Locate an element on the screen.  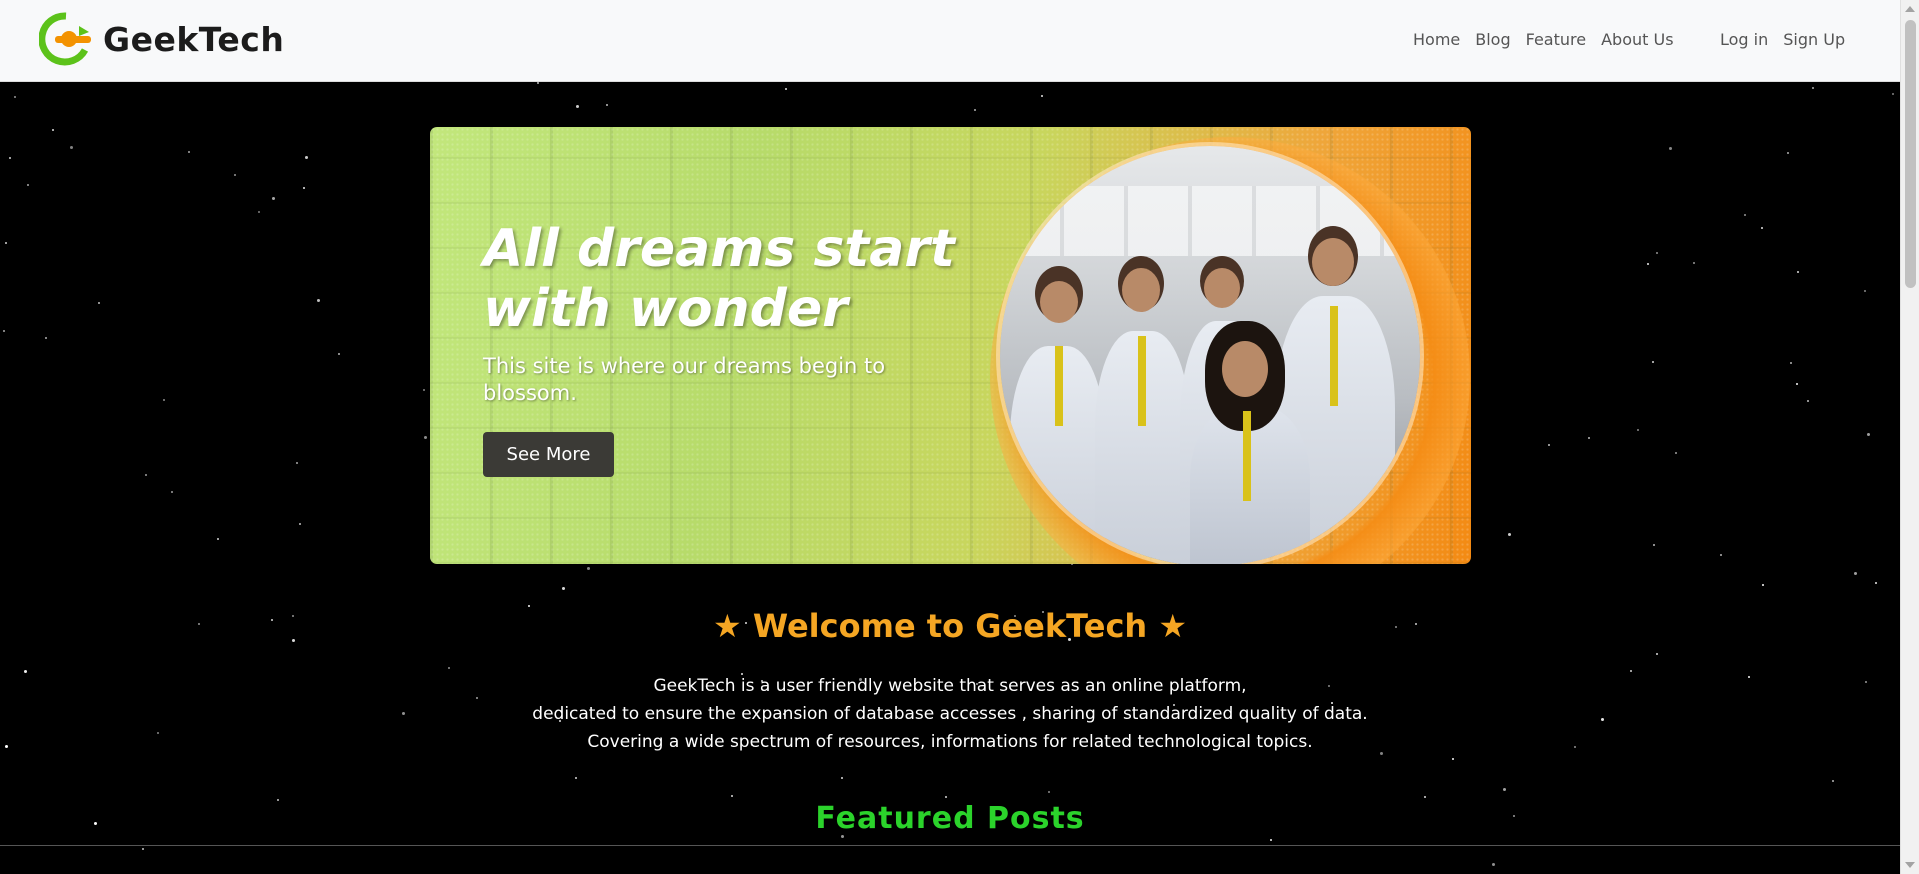
nav-feature: Feature is located at coordinates (1556, 39).